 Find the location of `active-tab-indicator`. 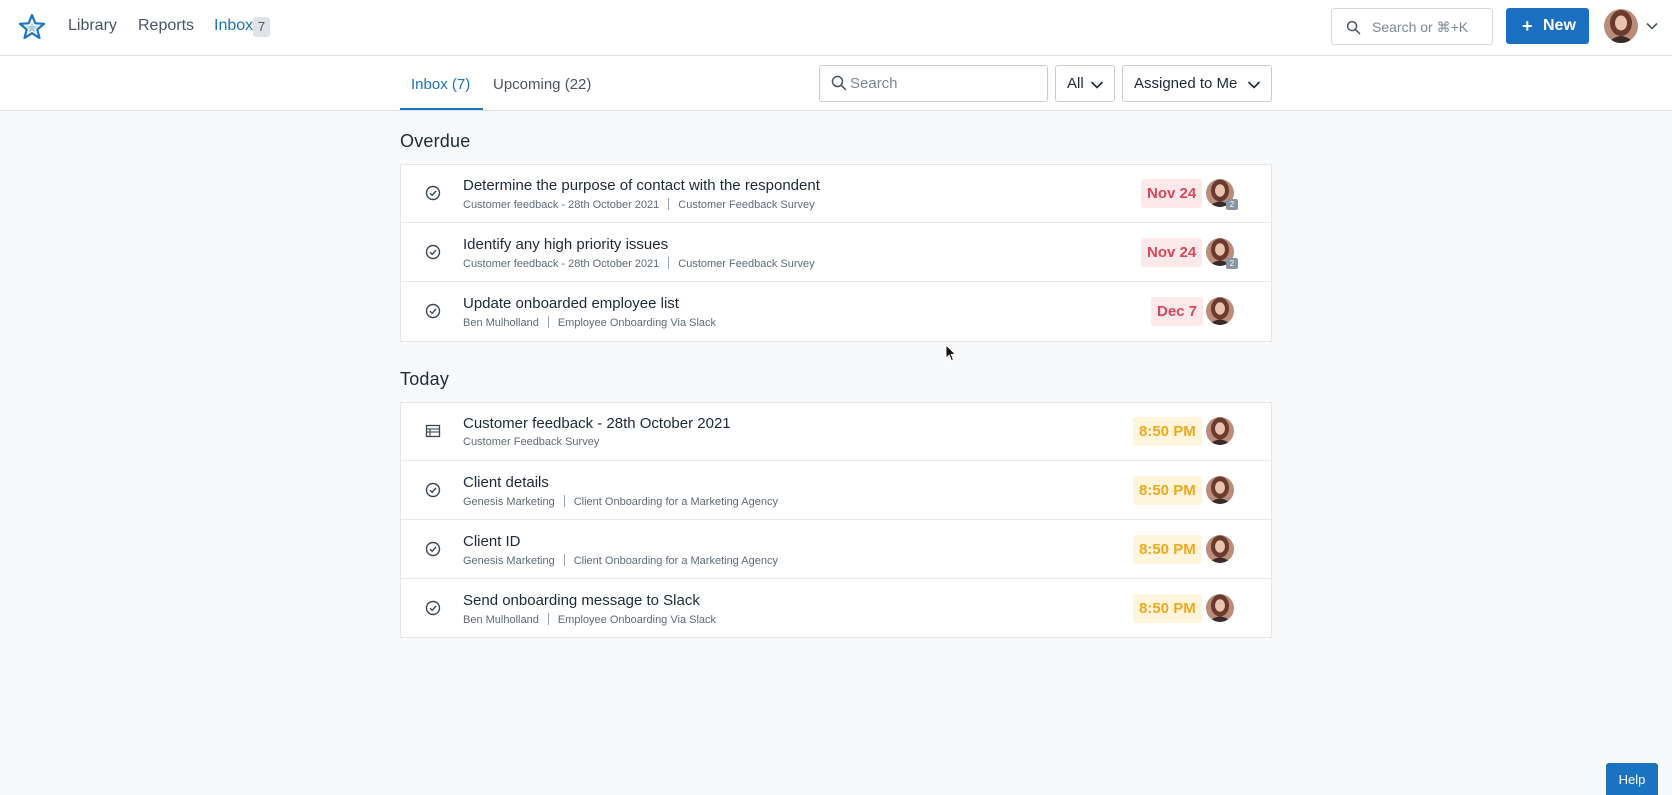

active-tab-indicator is located at coordinates (441, 109).